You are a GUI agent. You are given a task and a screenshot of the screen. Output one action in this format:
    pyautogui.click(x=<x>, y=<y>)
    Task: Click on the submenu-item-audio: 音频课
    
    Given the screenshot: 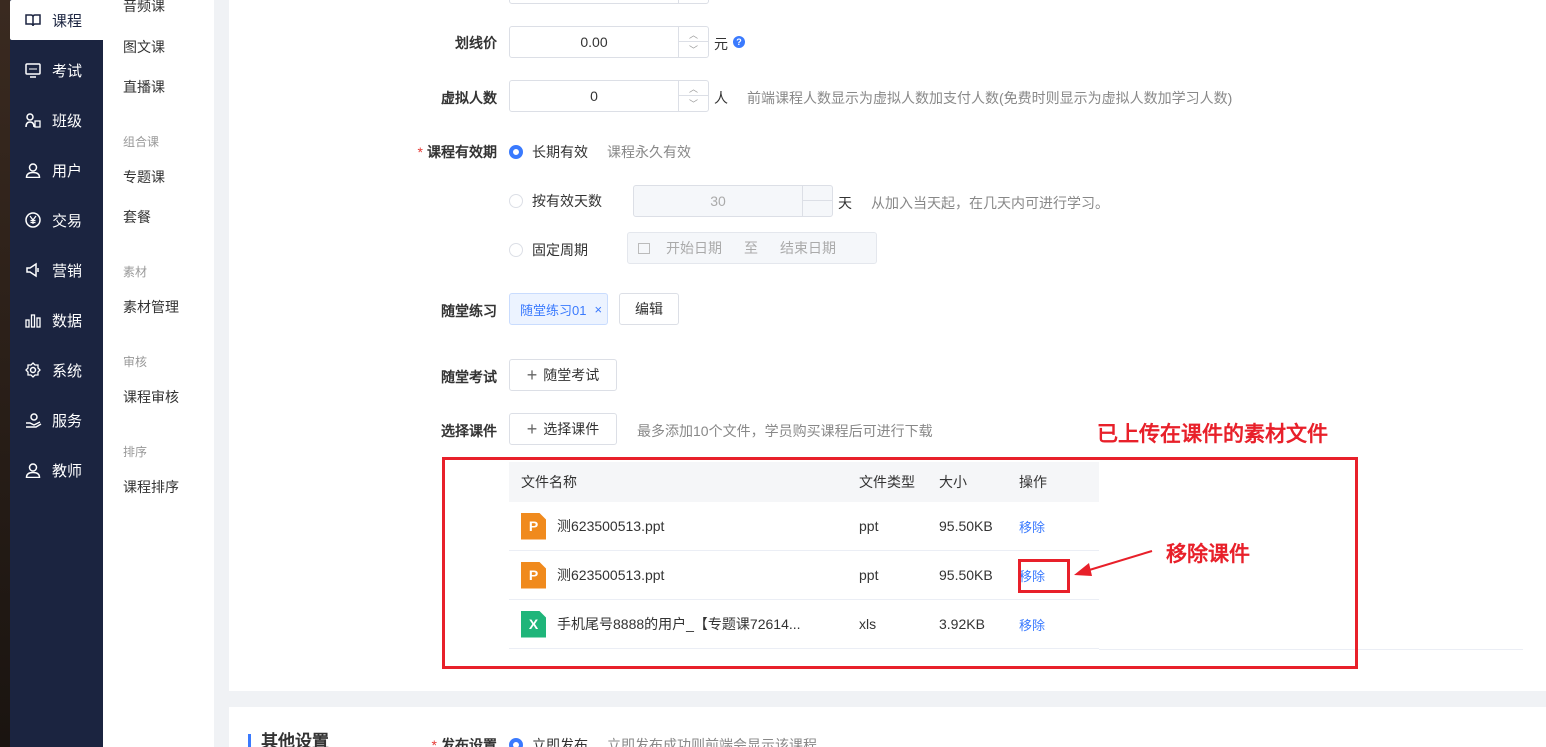 What is the action you would take?
    pyautogui.click(x=144, y=8)
    